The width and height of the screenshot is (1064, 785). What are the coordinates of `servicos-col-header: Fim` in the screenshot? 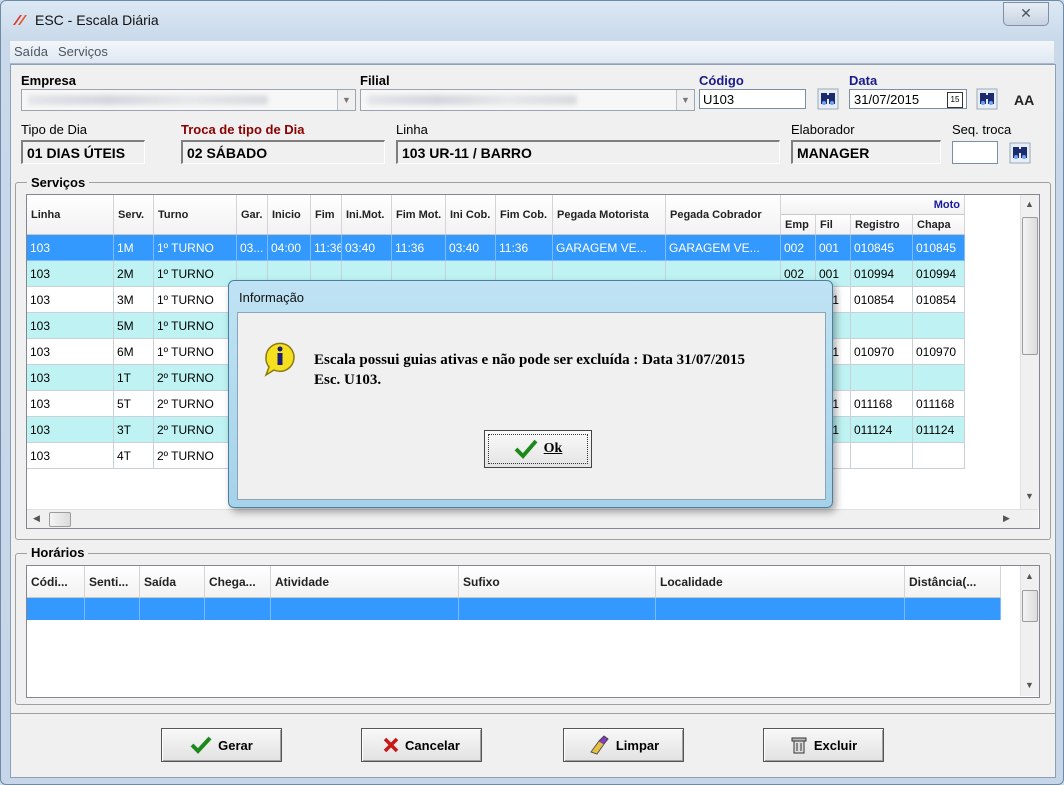 It's located at (326, 215).